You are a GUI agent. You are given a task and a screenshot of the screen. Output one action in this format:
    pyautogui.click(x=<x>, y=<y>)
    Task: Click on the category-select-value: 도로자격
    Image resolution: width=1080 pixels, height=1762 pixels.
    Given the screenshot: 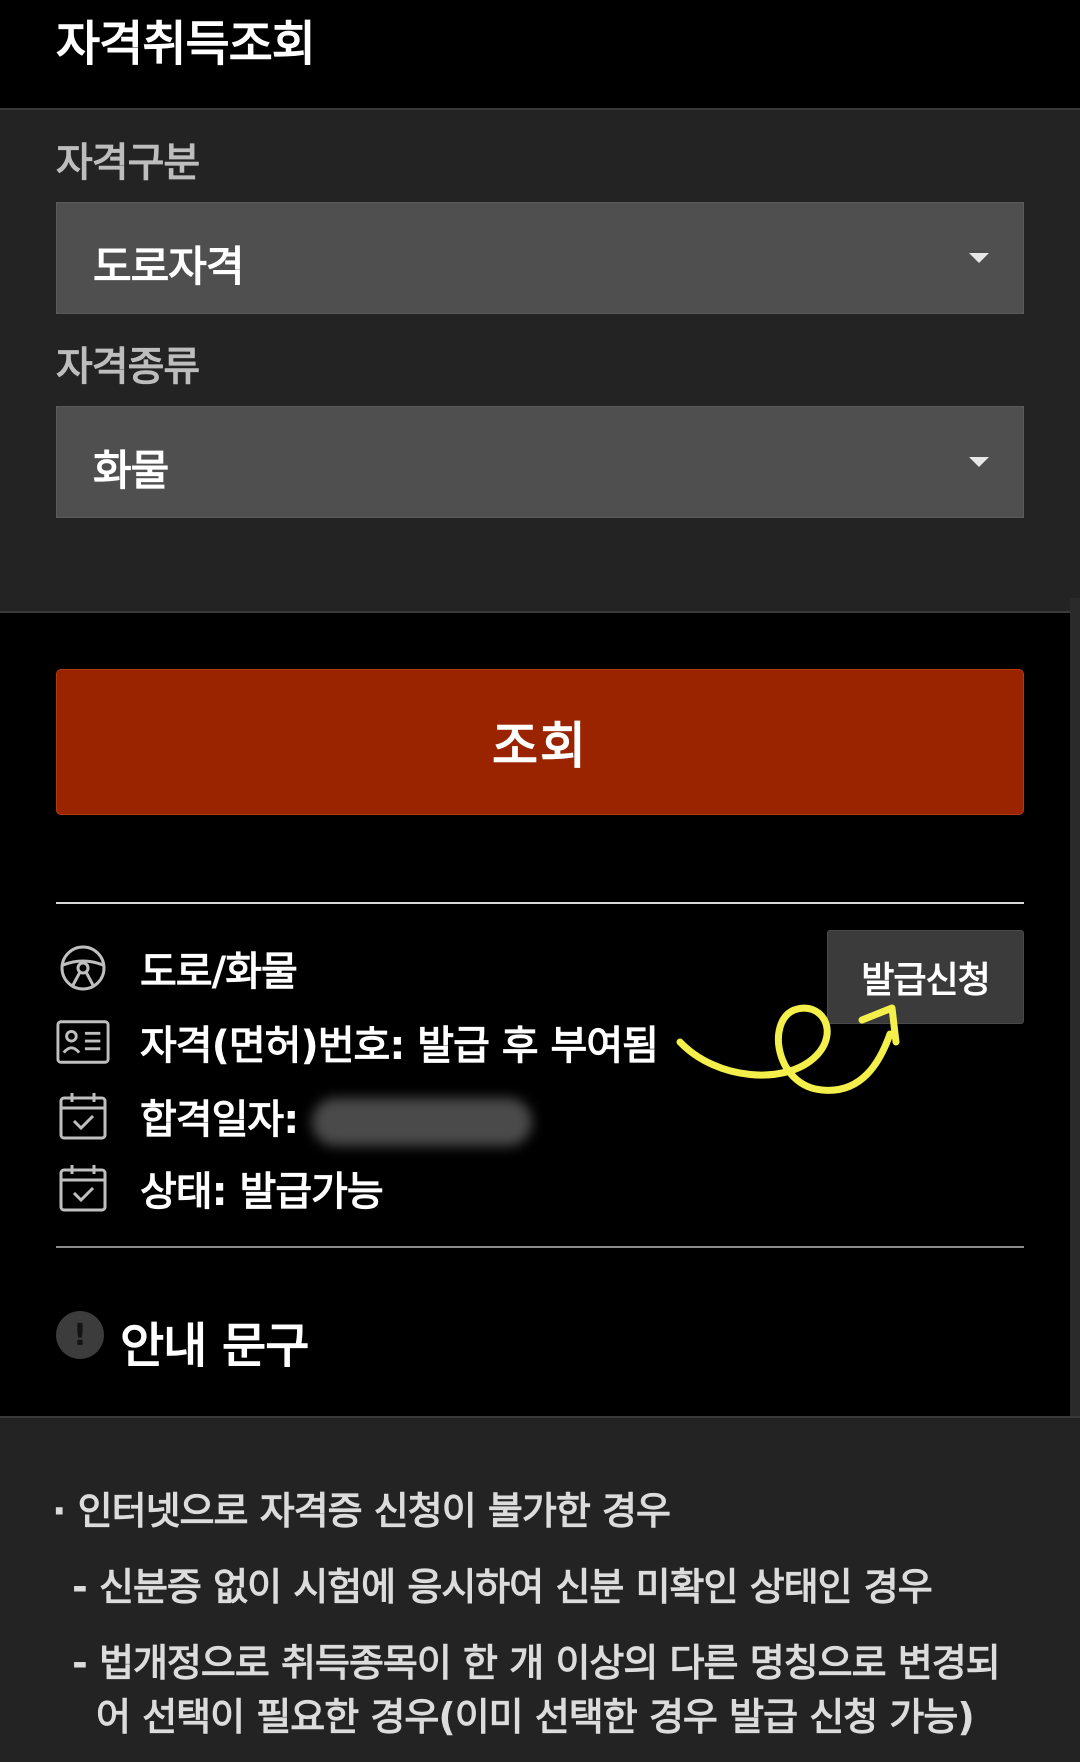 What is the action you would take?
    pyautogui.click(x=169, y=266)
    